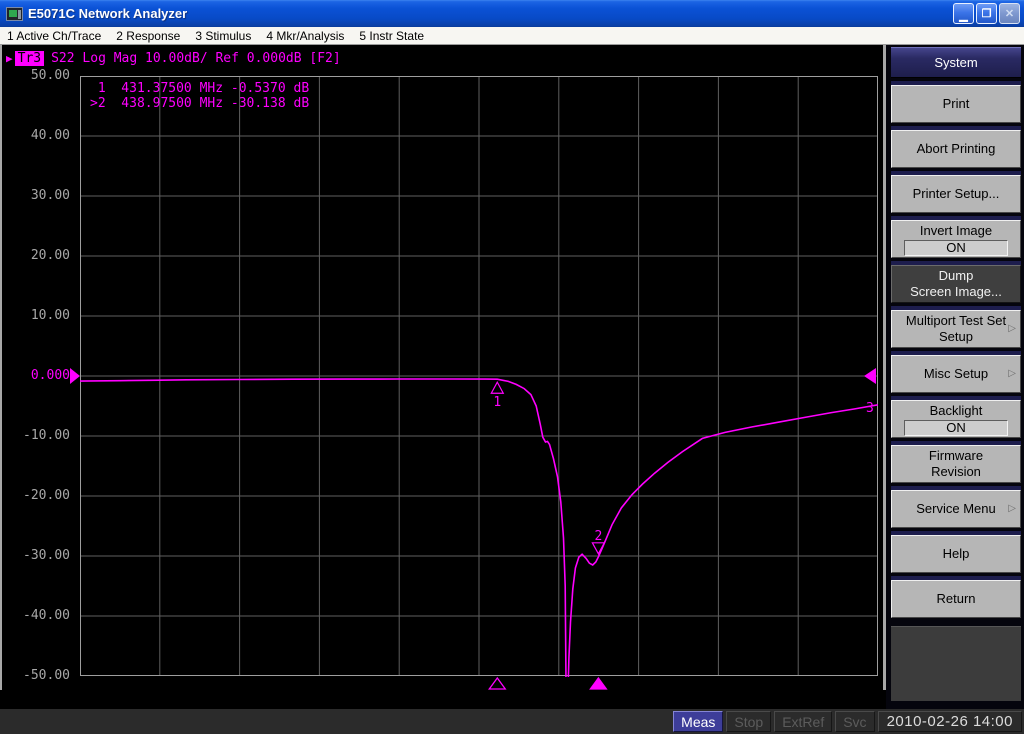  I want to click on y-axis-label: -30.00, so click(46, 556).